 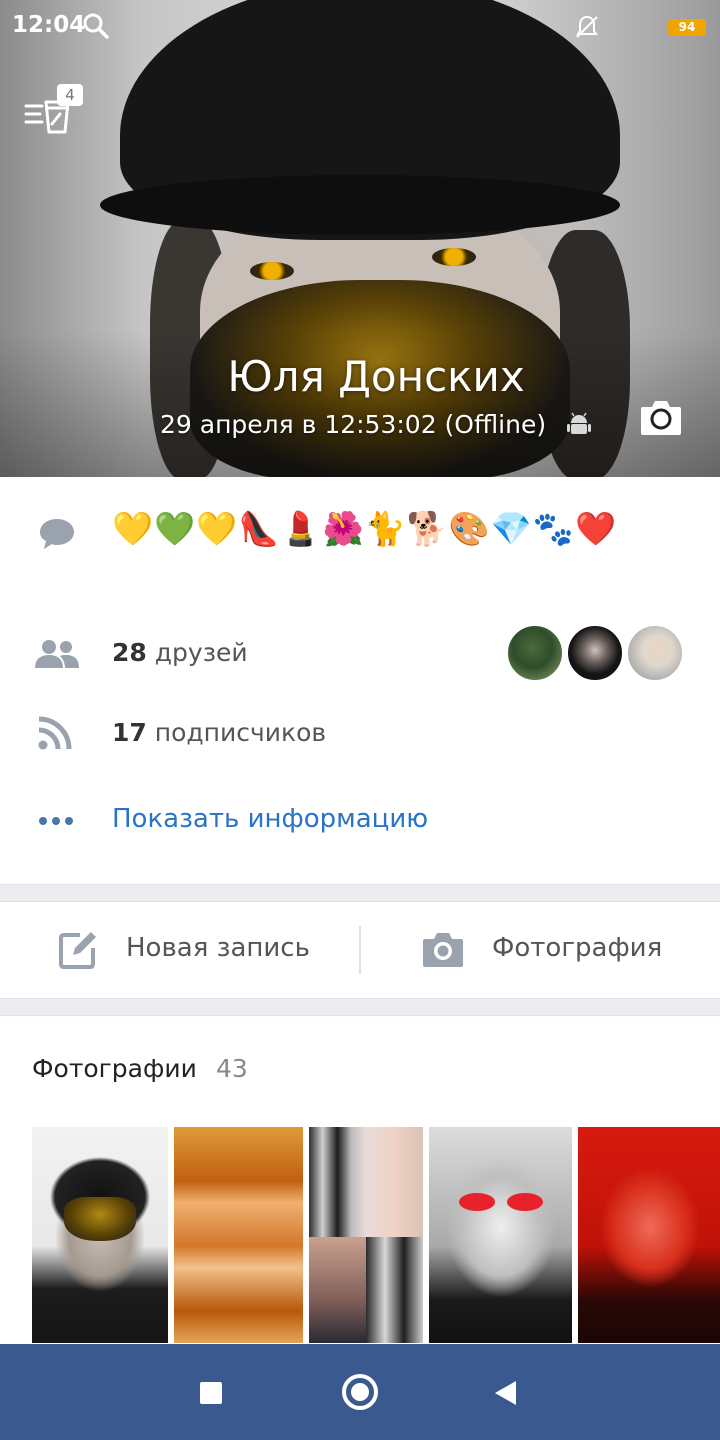 I want to click on new-post-button: Новая запись, so click(x=179, y=950).